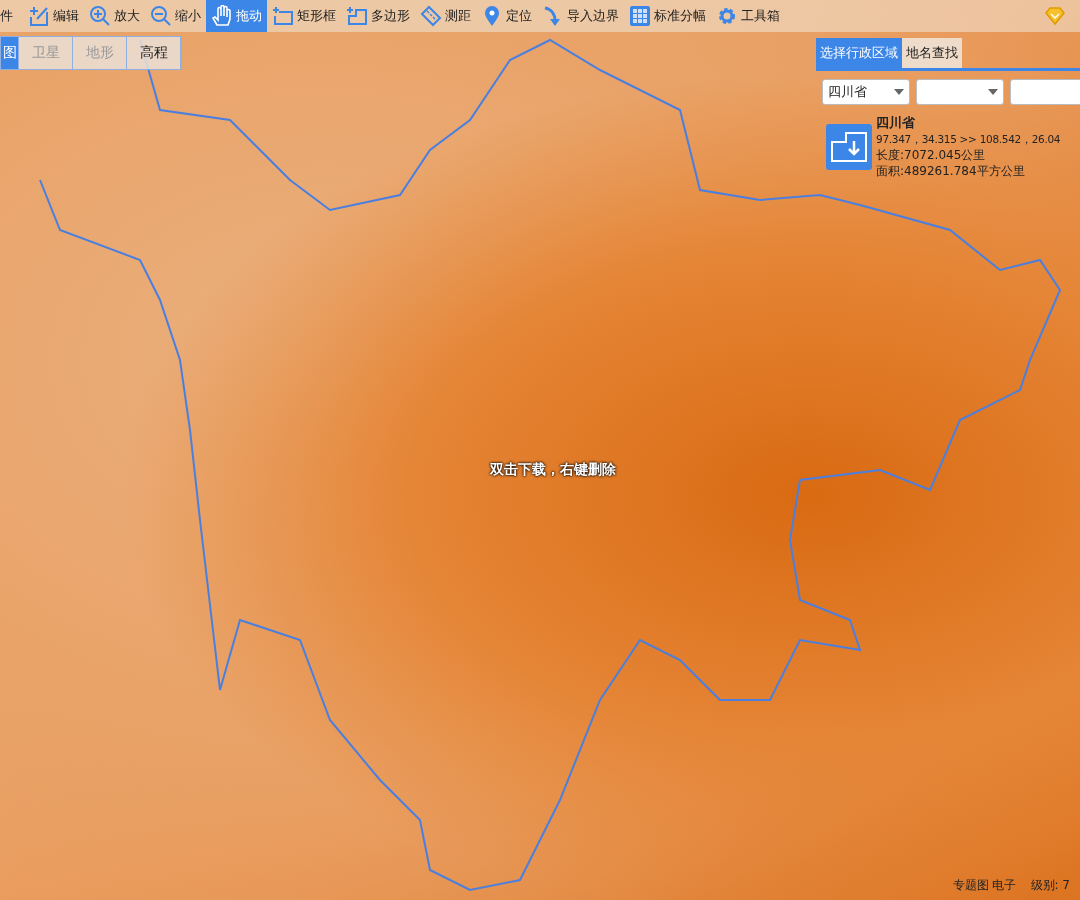 The height and width of the screenshot is (900, 1080). Describe the element at coordinates (859, 53) in the screenshot. I see `panel-tab: 选择行政区域` at that location.